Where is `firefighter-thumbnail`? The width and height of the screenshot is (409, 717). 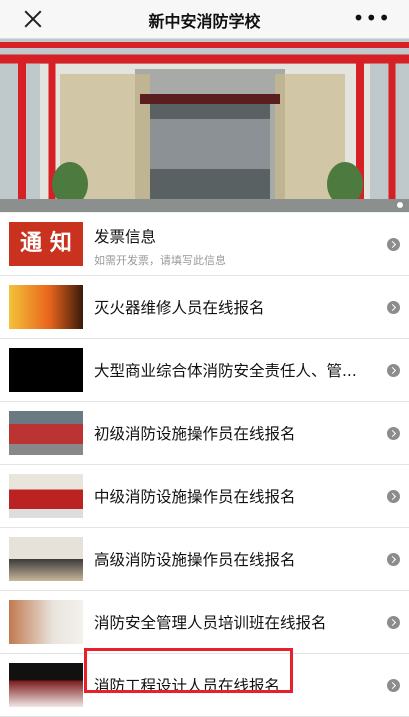
firefighter-thumbnail is located at coordinates (46, 307).